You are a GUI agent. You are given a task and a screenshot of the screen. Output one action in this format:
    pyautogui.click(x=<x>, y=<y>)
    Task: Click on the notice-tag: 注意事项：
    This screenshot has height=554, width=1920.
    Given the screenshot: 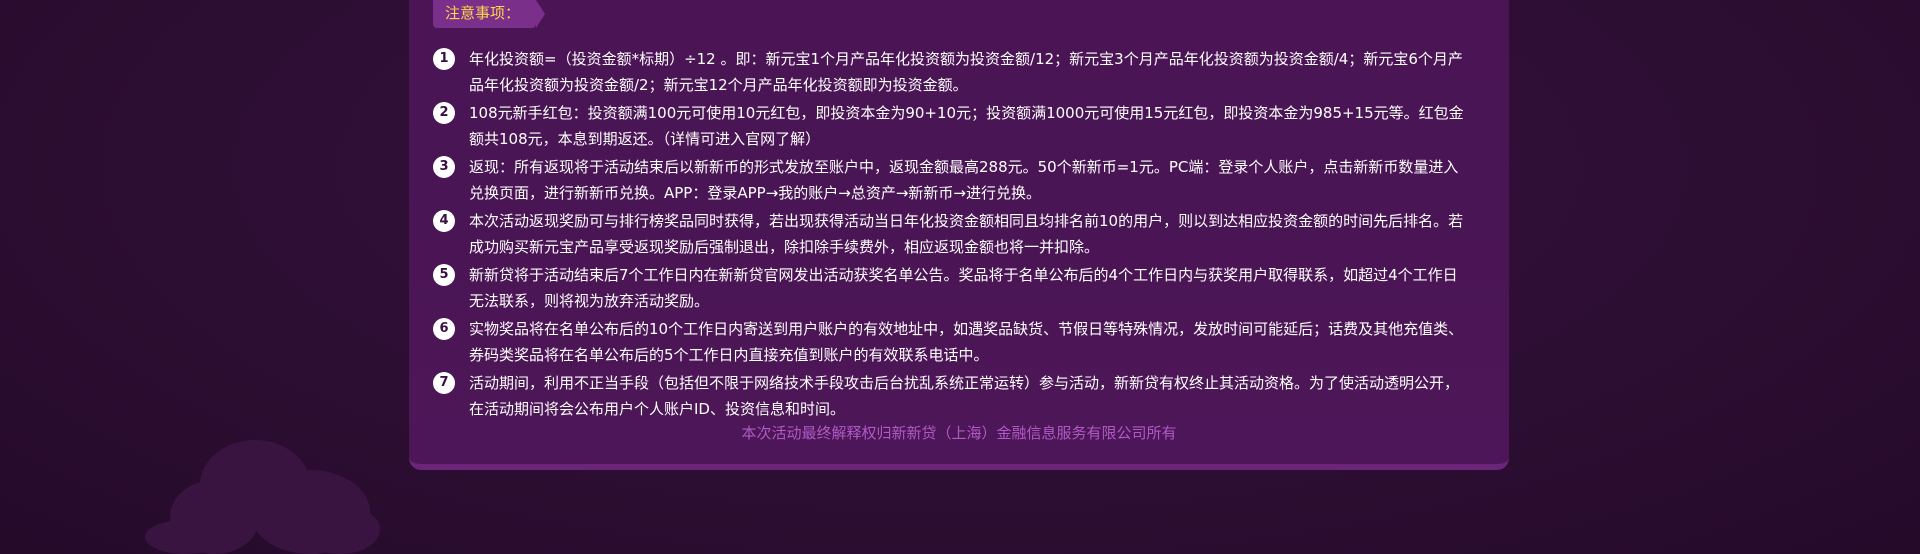 What is the action you would take?
    pyautogui.click(x=489, y=14)
    